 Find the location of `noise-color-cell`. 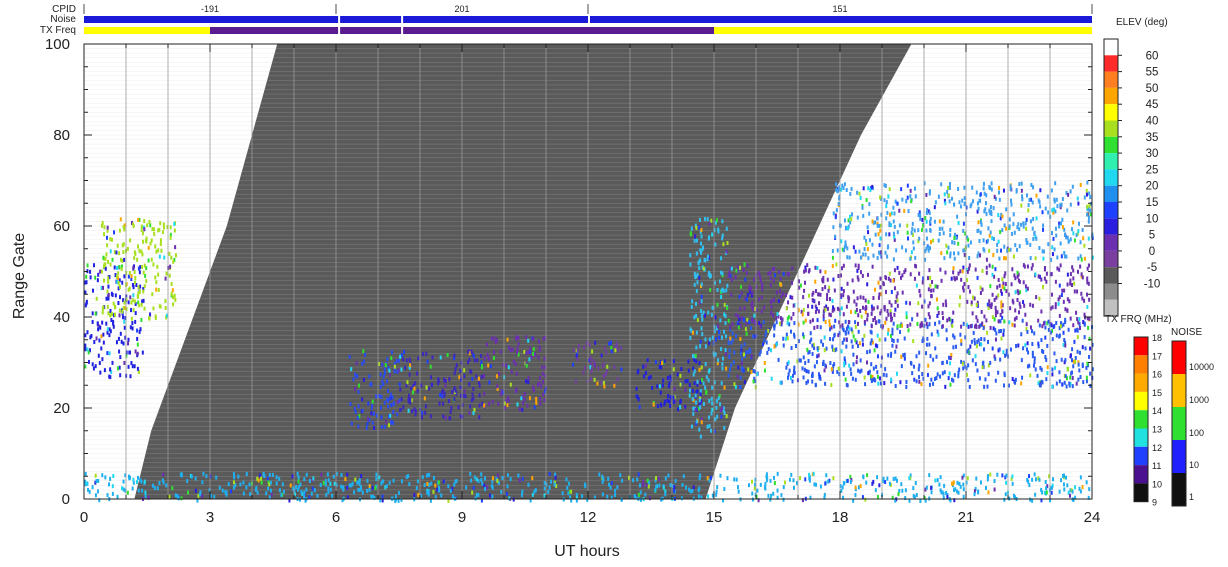

noise-color-cell is located at coordinates (1179, 357).